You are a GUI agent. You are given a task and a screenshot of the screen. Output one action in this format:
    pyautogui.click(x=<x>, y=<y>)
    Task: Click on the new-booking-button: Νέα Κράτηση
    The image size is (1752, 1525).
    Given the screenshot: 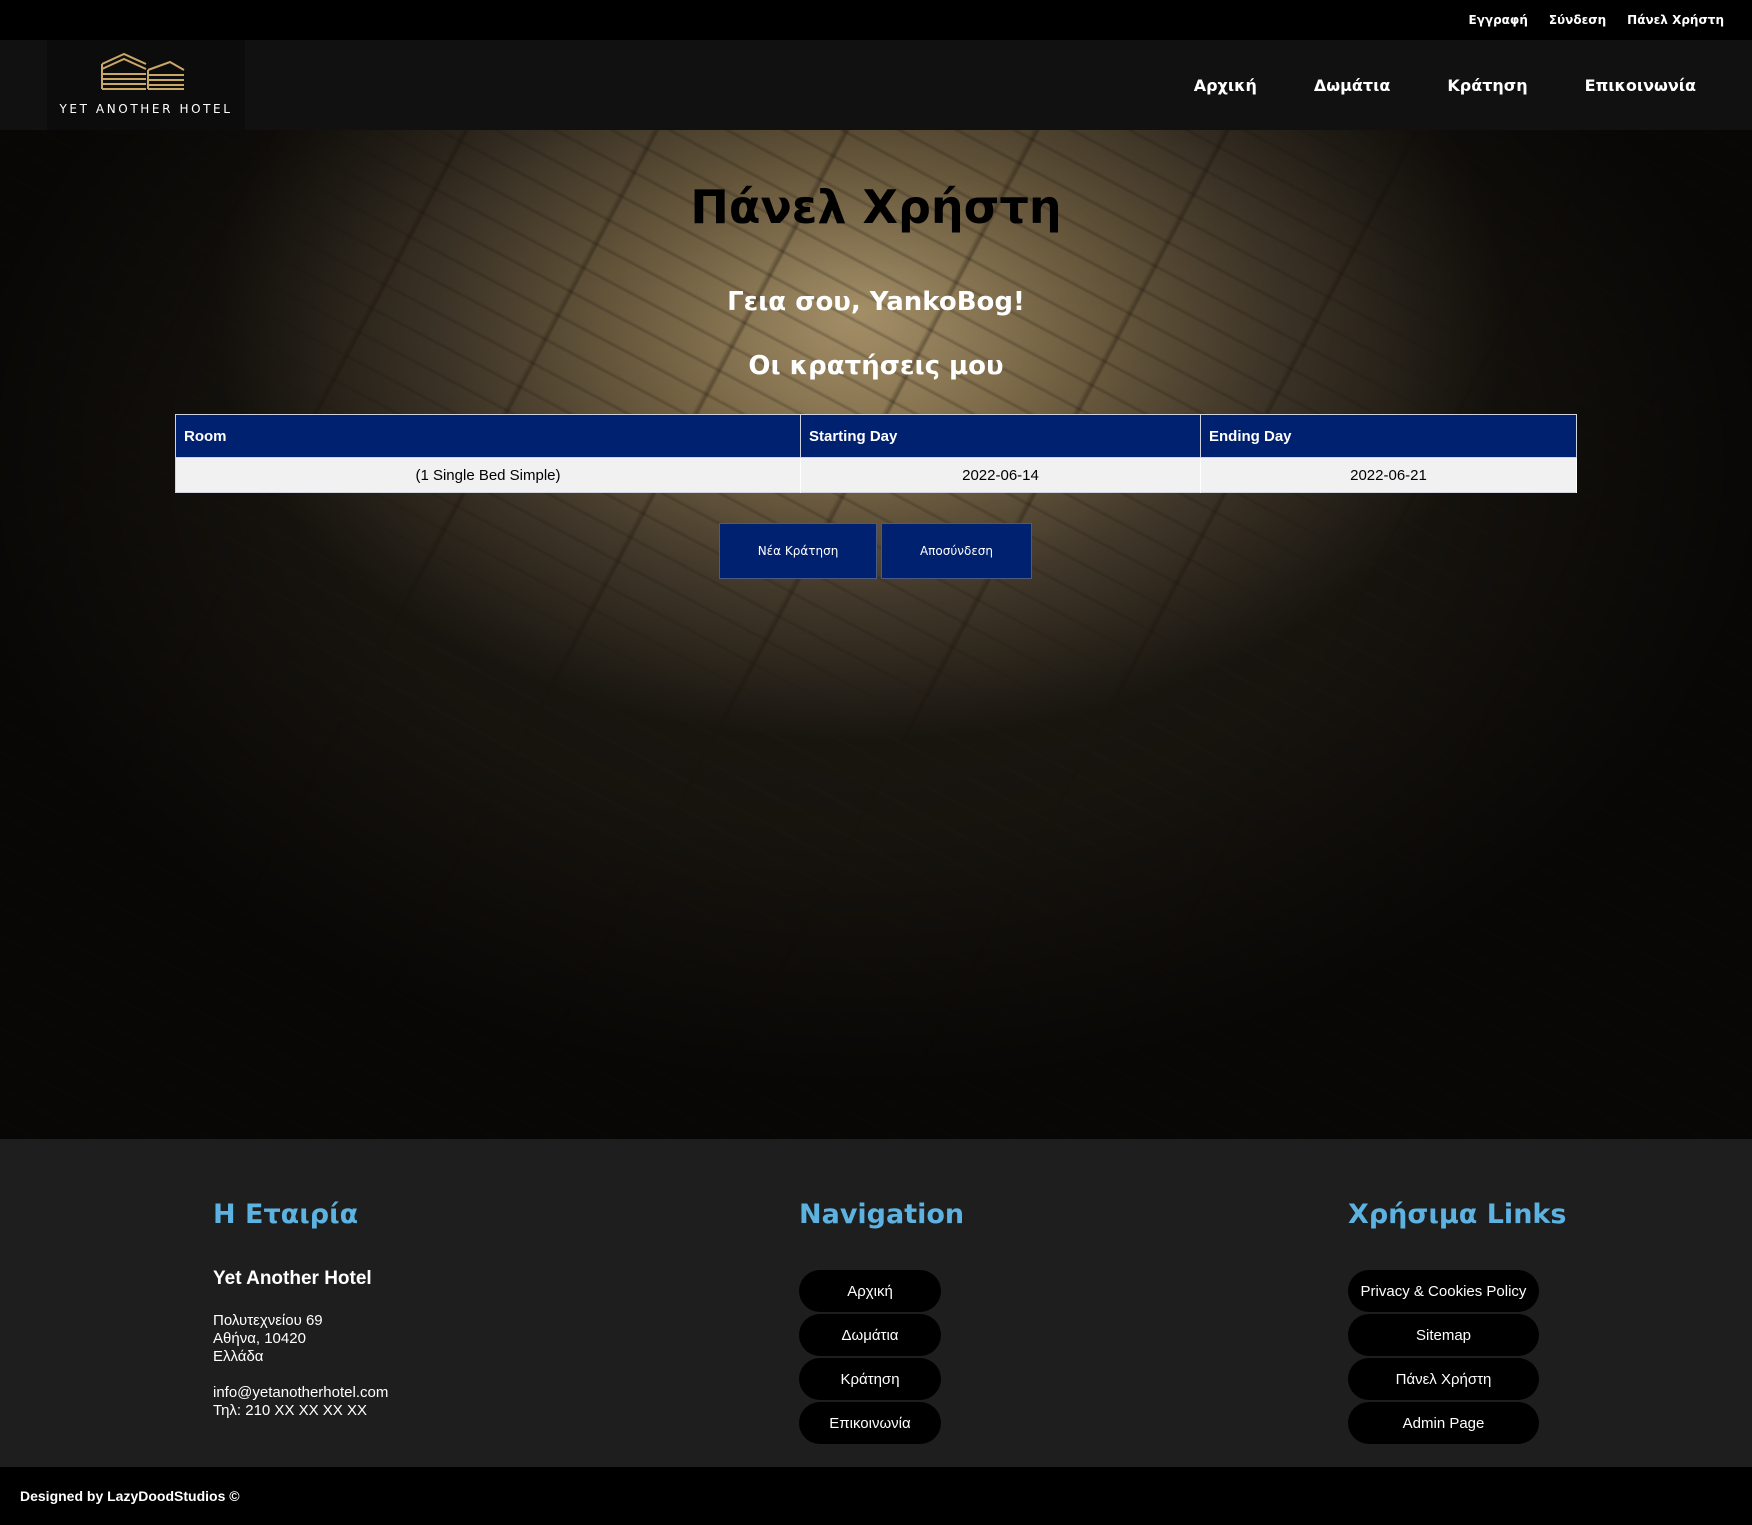 What is the action you would take?
    pyautogui.click(x=798, y=551)
    